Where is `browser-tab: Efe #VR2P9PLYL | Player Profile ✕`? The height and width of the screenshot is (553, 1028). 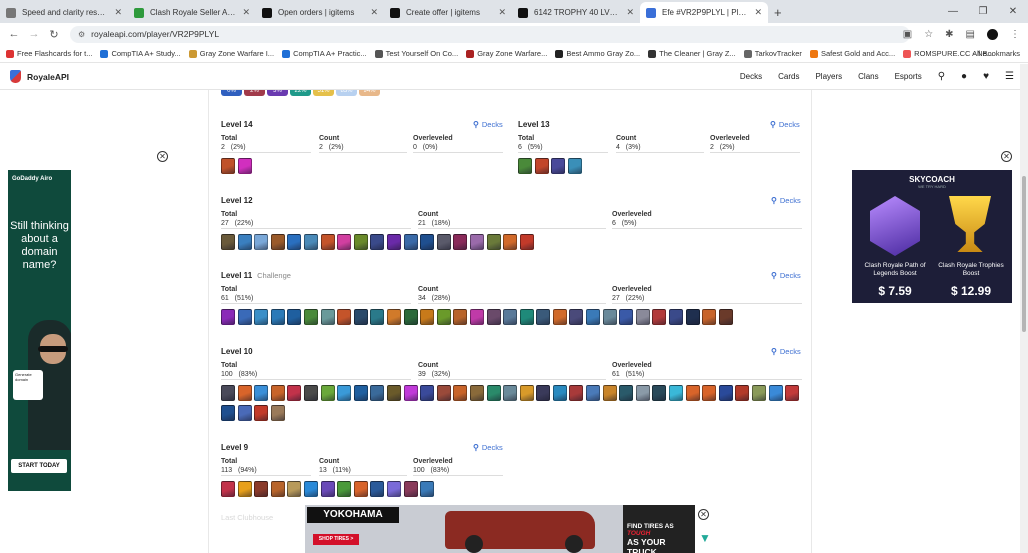
browser-tab: Efe #VR2P9PLYL | Player Profile ✕ is located at coordinates (704, 12).